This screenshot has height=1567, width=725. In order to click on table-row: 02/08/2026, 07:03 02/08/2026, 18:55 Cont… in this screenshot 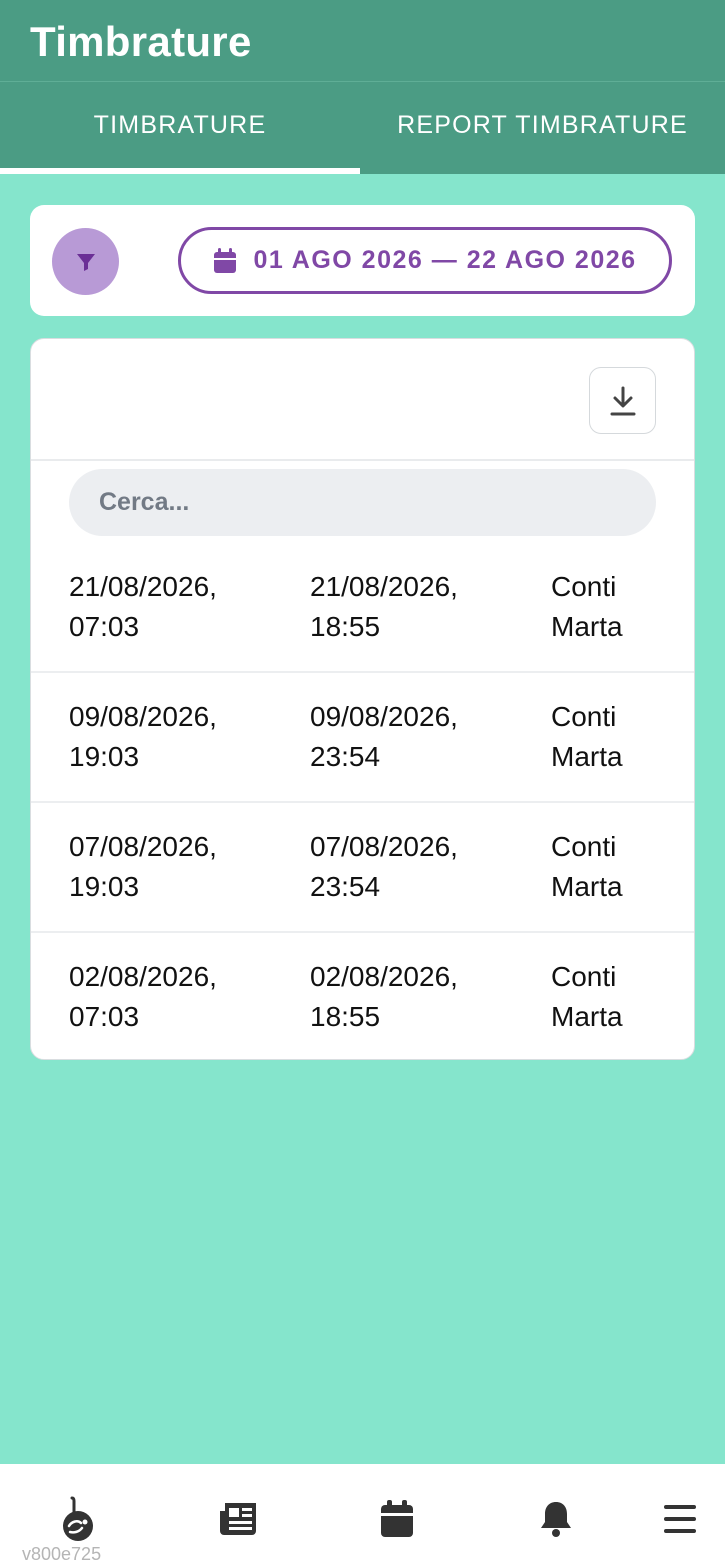, I will do `click(362, 996)`.